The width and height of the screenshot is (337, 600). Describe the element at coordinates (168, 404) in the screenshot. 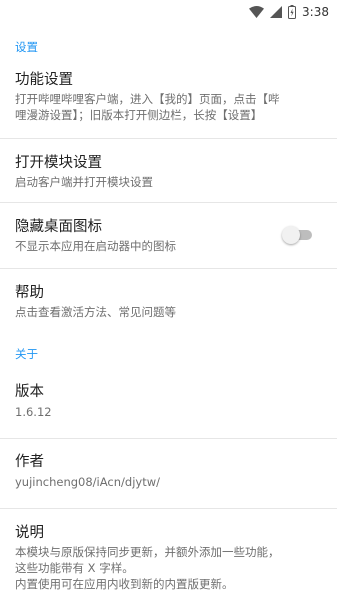

I see `pref-version: 版本 1.6.12` at that location.